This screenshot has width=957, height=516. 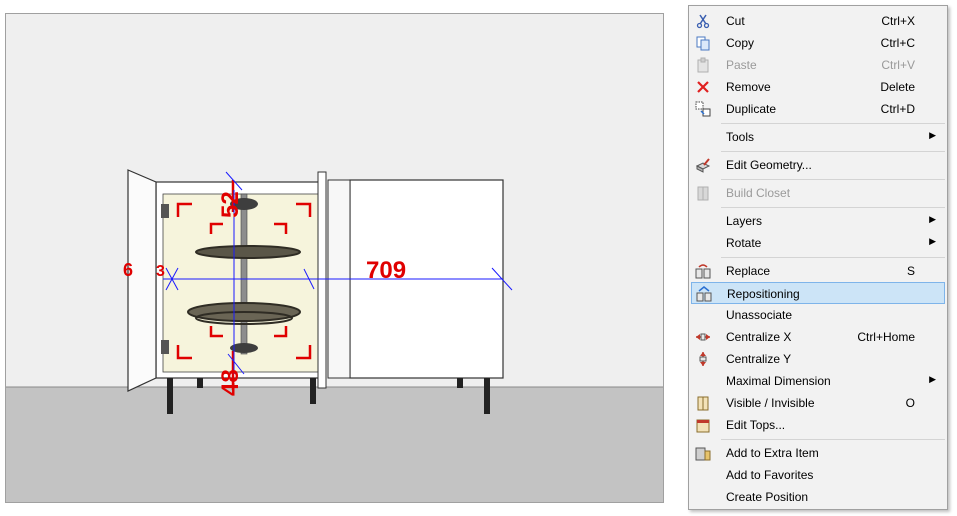 What do you see at coordinates (704, 294) in the screenshot?
I see `repositioning-icon` at bounding box center [704, 294].